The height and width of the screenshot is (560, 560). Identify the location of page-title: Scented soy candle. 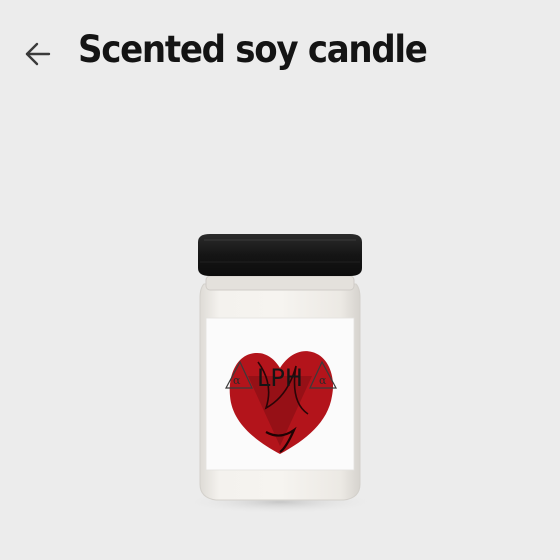
(253, 49).